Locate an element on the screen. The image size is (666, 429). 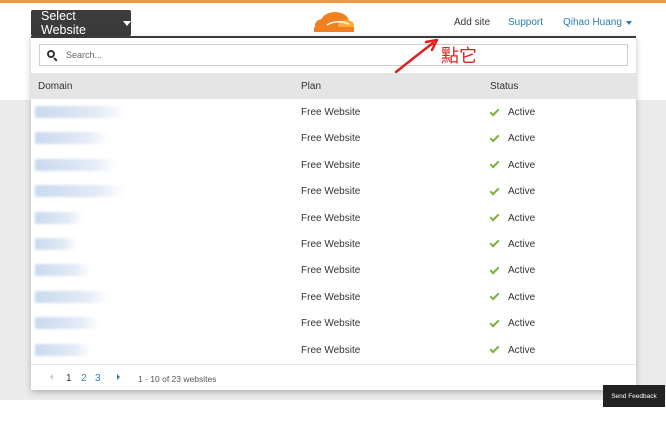
search-box is located at coordinates (333, 55).